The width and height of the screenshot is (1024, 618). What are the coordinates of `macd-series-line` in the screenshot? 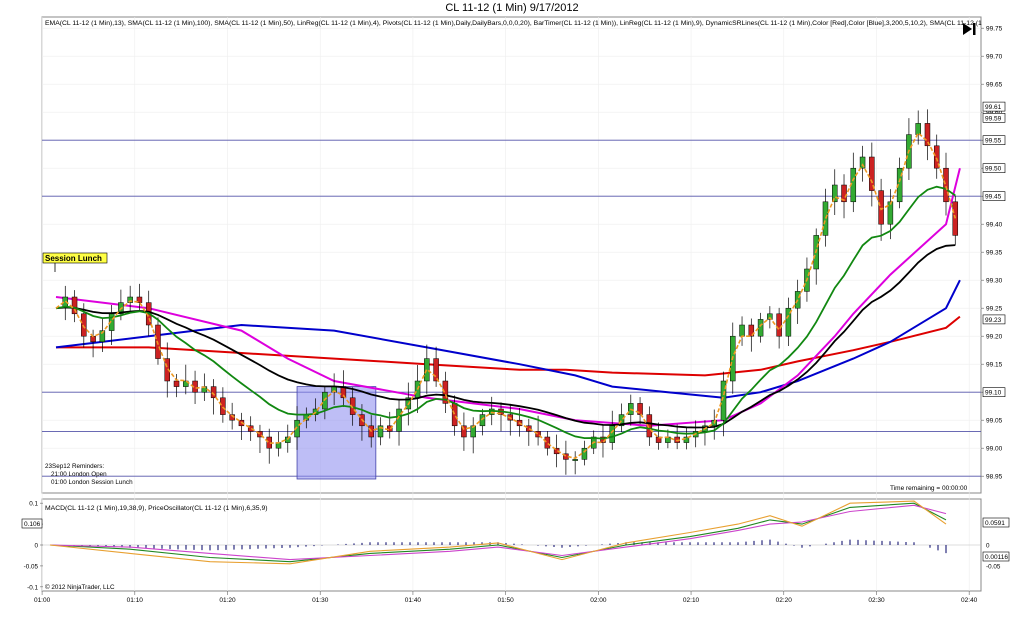 It's located at (498, 532).